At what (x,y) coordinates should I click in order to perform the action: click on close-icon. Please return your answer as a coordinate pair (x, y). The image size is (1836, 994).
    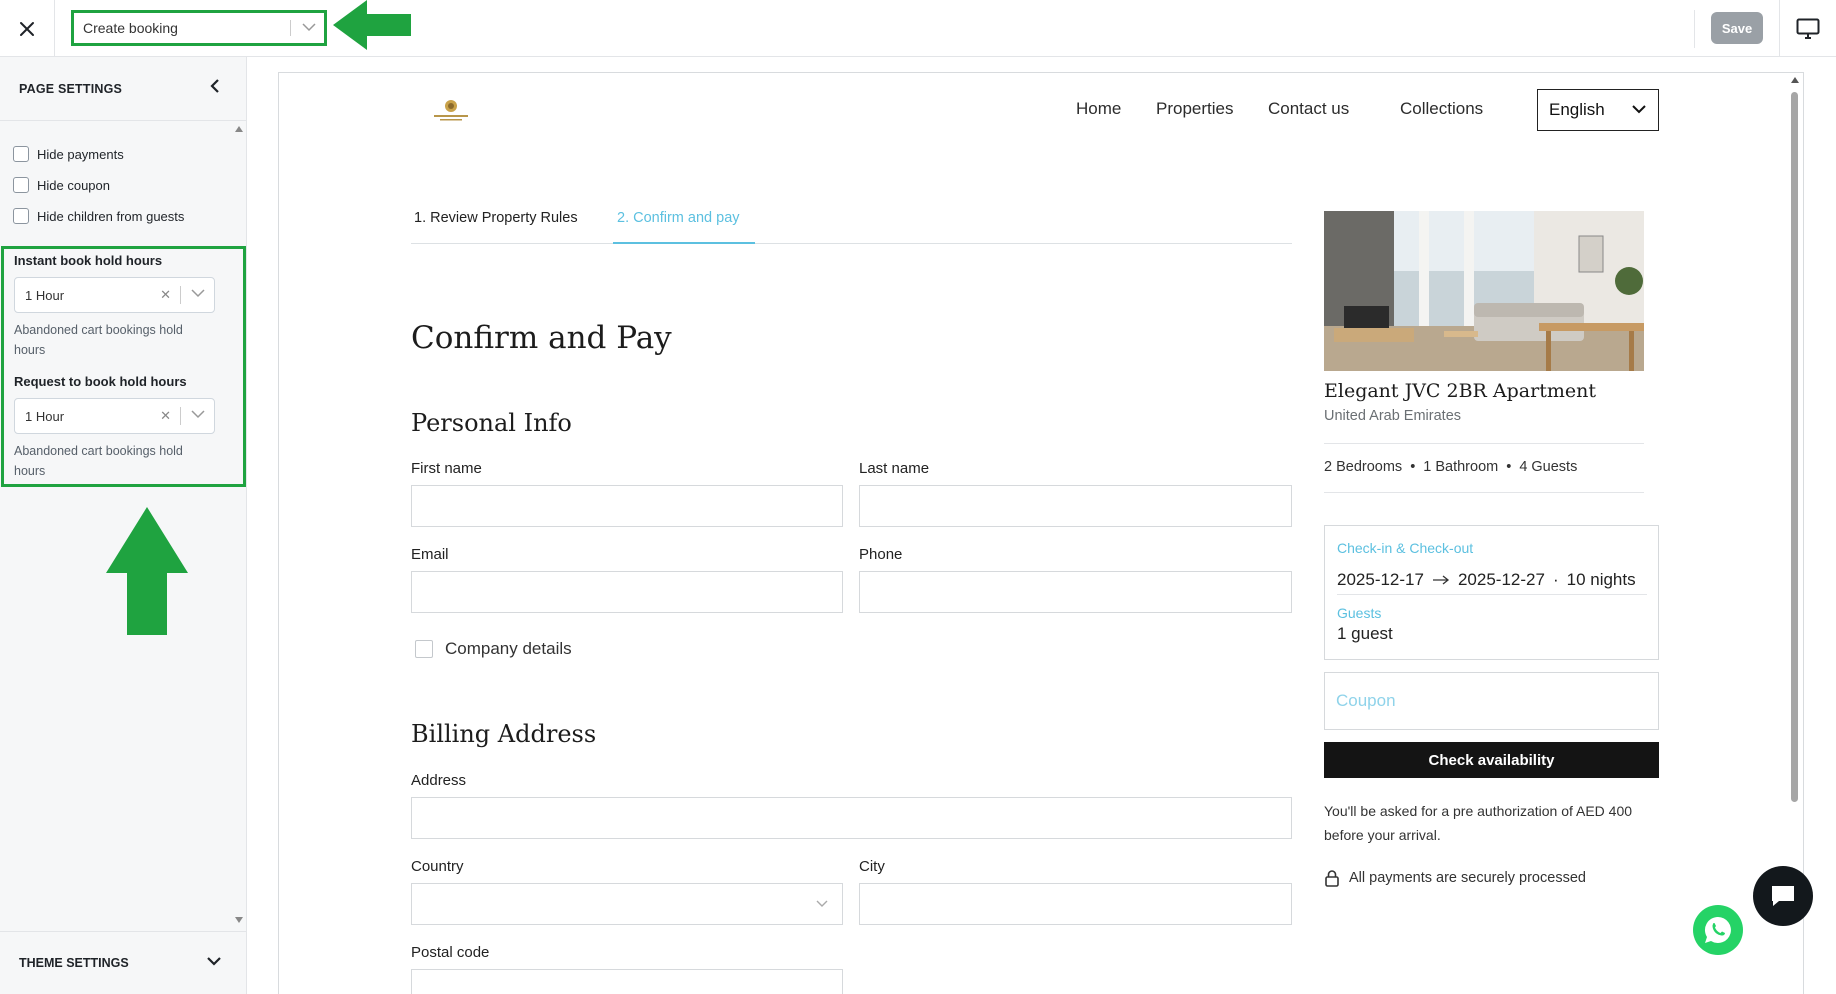
    Looking at the image, I should click on (27, 28).